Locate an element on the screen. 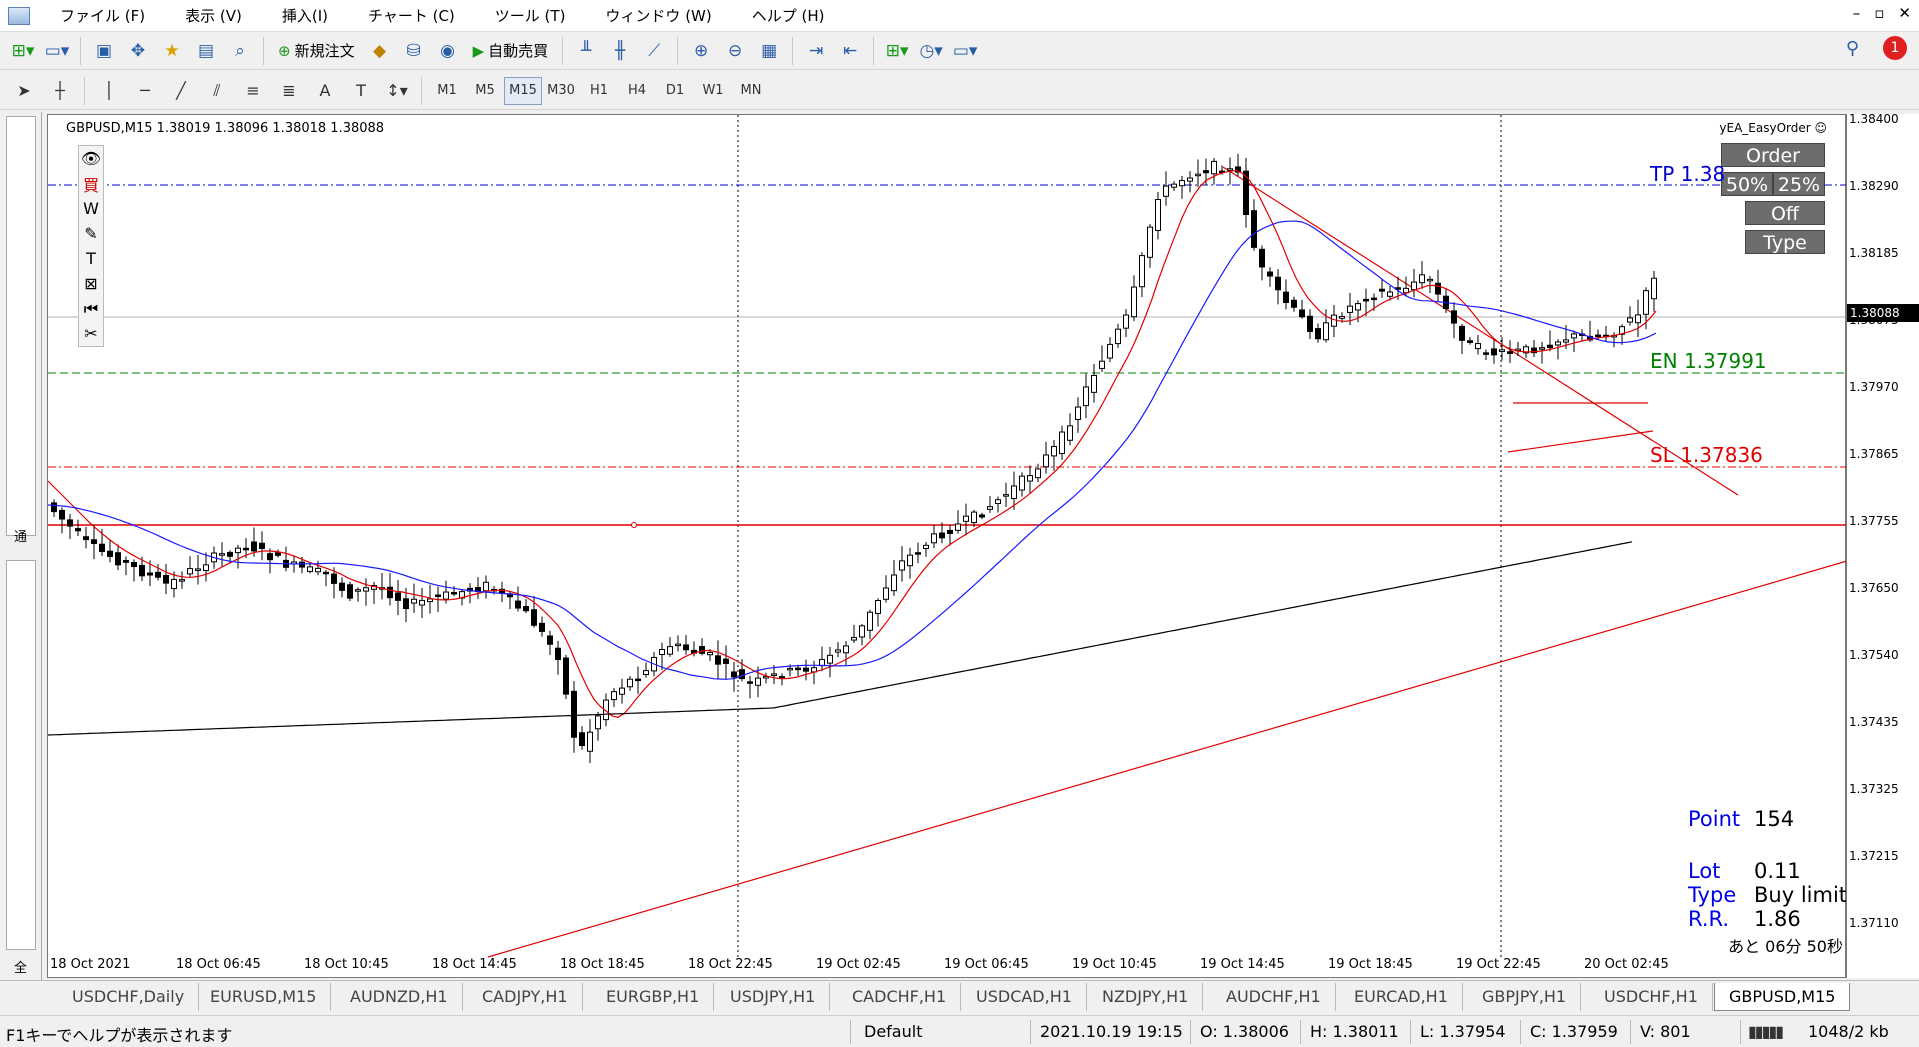 This screenshot has height=1047, width=1919. new-order-button: ⊕ 新規注文 is located at coordinates (316, 51).